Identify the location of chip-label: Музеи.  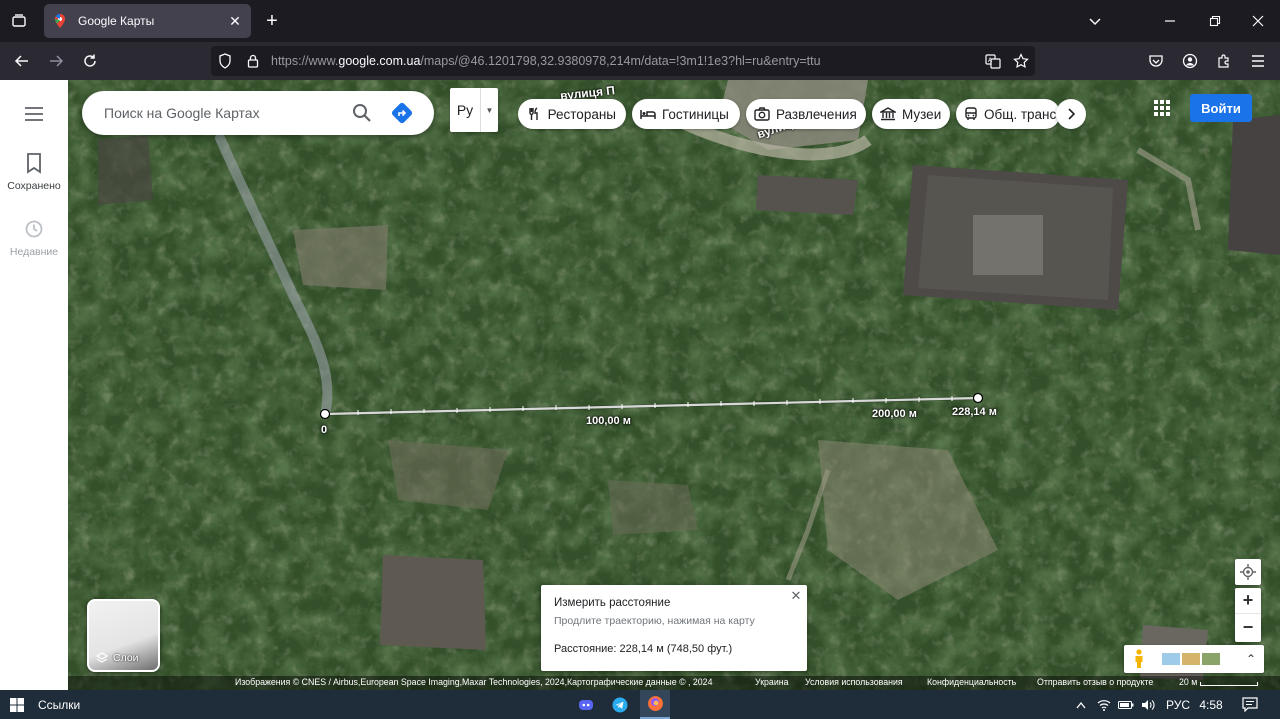
(922, 114).